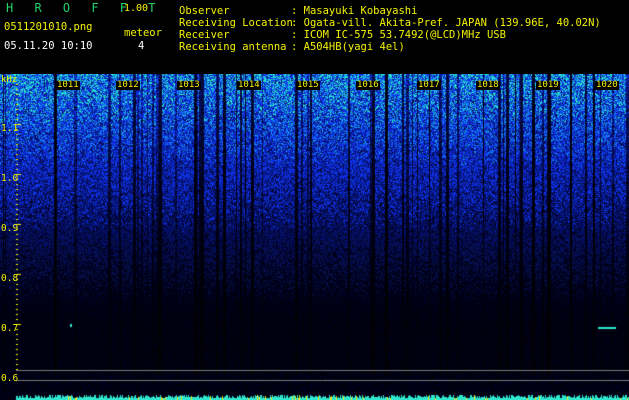 The width and height of the screenshot is (629, 400). Describe the element at coordinates (607, 85) in the screenshot. I see `minute-label-1020: 1020` at that location.